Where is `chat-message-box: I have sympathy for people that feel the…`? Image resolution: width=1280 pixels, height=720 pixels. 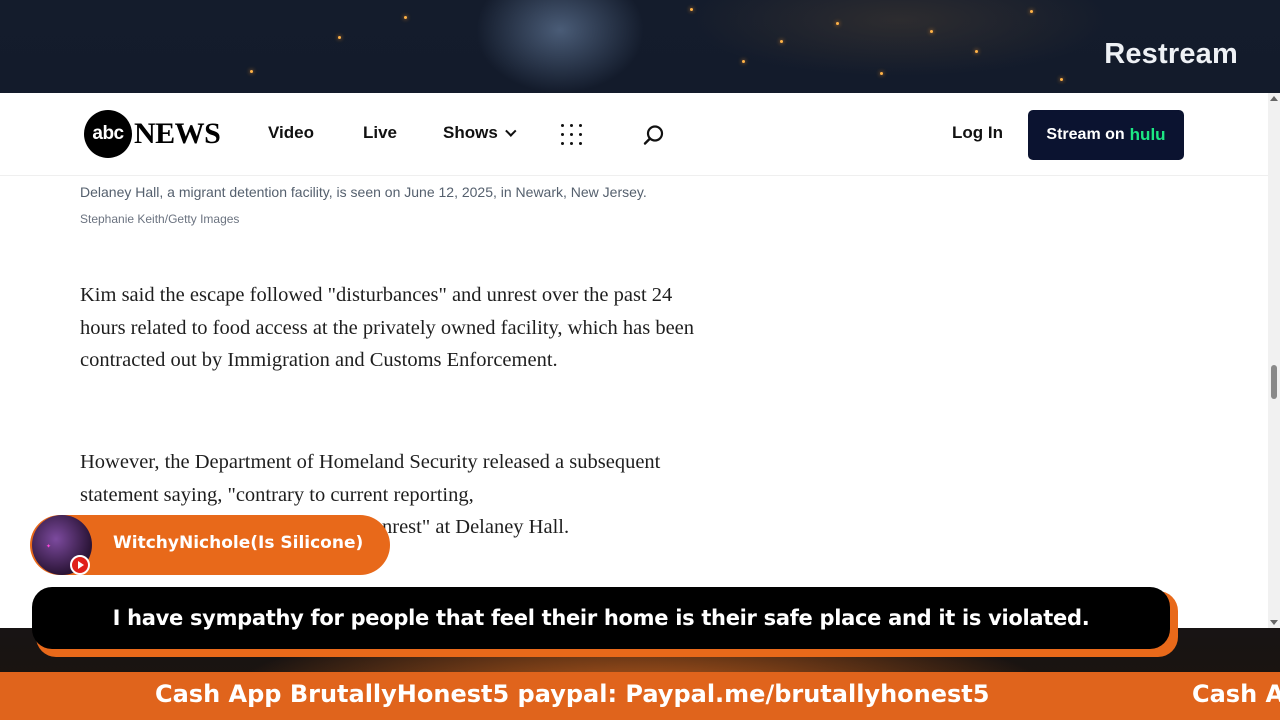
chat-message-box: I have sympathy for people that feel the… is located at coordinates (601, 618).